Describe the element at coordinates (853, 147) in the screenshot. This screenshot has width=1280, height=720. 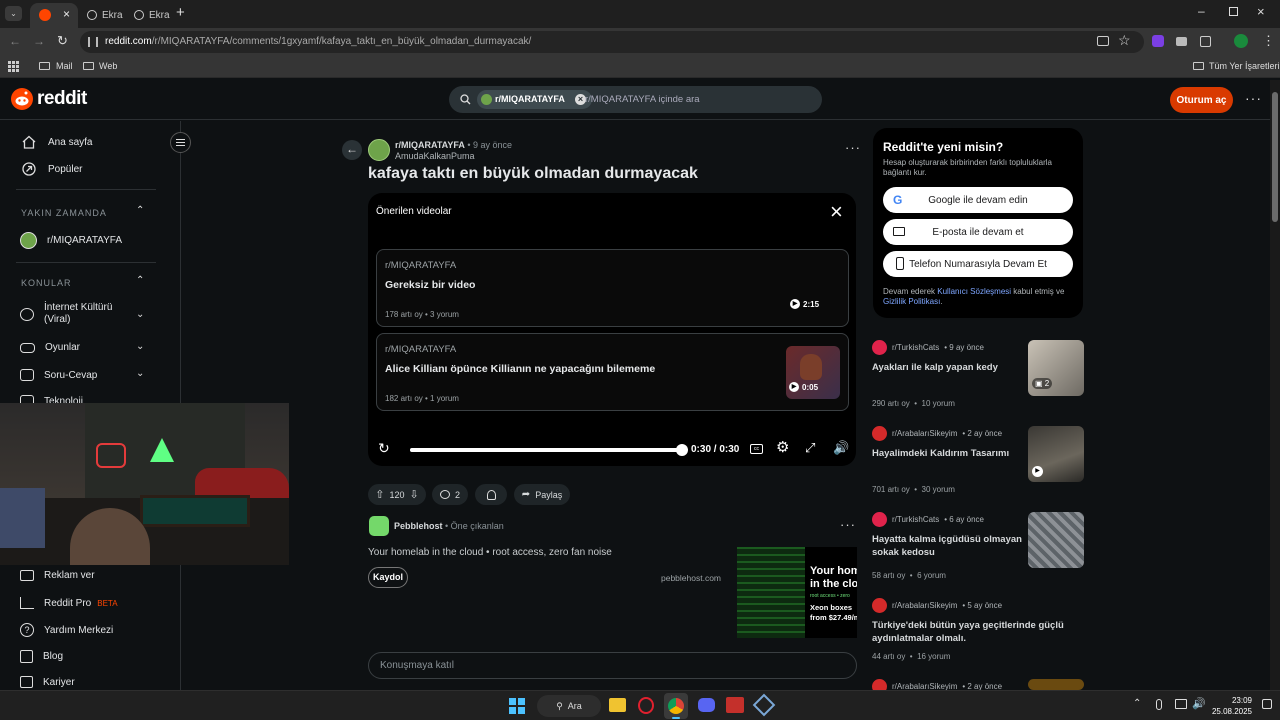
I see `post-options-icon: ···` at that location.